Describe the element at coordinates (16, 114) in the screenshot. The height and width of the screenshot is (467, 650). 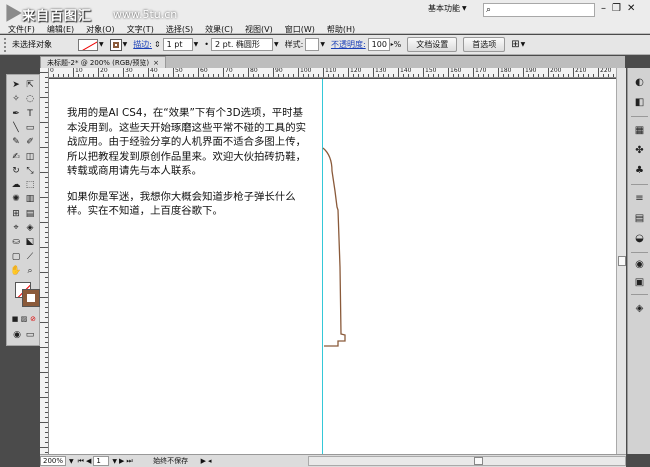
I see `pen-tool-icon: ✒` at that location.